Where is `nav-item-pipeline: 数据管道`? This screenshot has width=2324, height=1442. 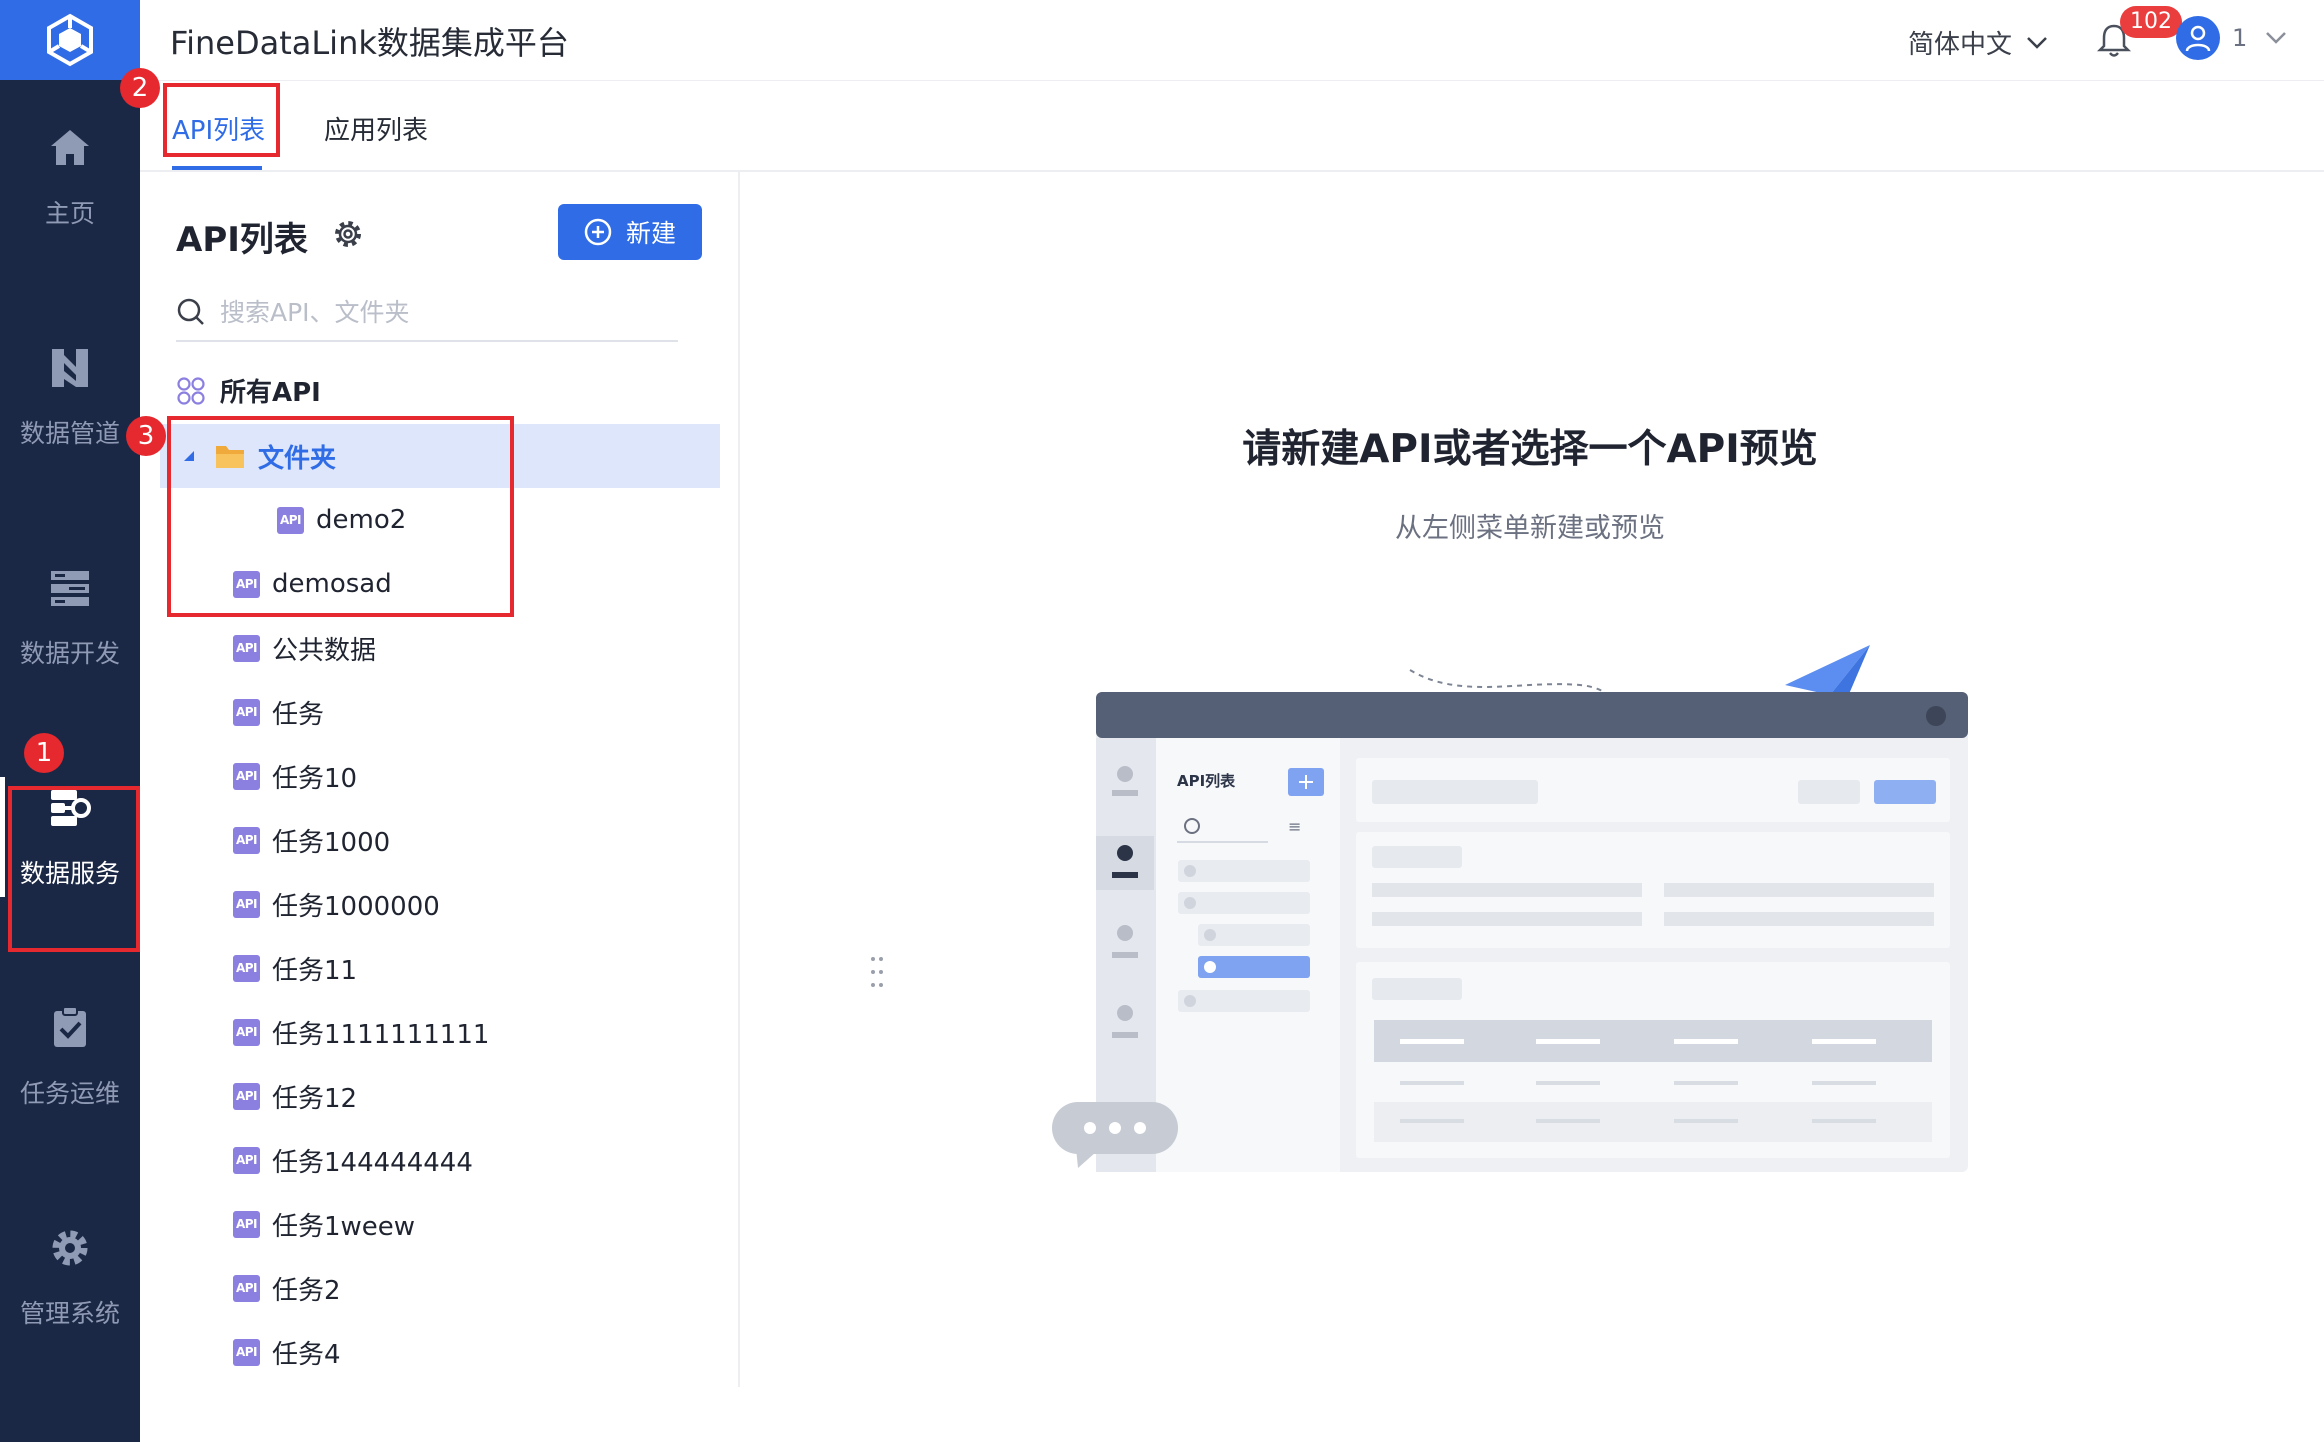
nav-item-pipeline: 数据管道 is located at coordinates (70, 397).